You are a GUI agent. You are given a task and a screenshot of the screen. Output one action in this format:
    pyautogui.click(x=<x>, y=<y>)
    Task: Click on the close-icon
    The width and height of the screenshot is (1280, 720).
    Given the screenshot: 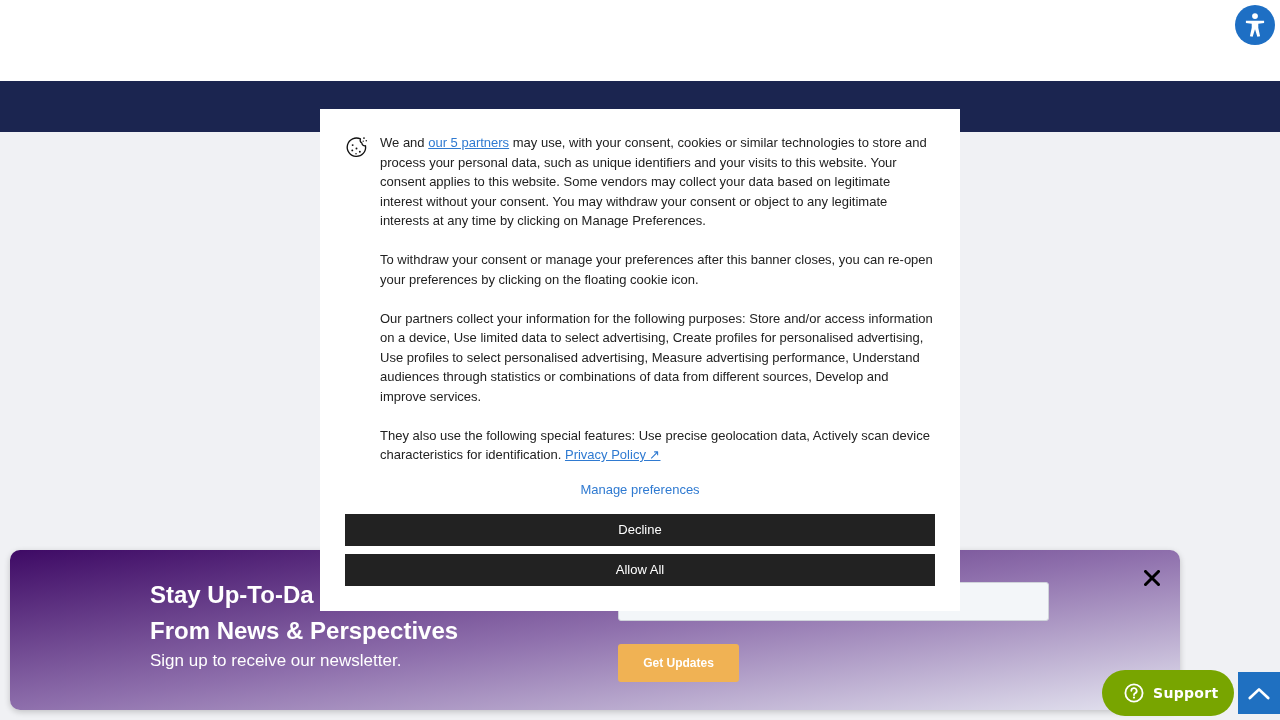 What is the action you would take?
    pyautogui.click(x=1152, y=578)
    